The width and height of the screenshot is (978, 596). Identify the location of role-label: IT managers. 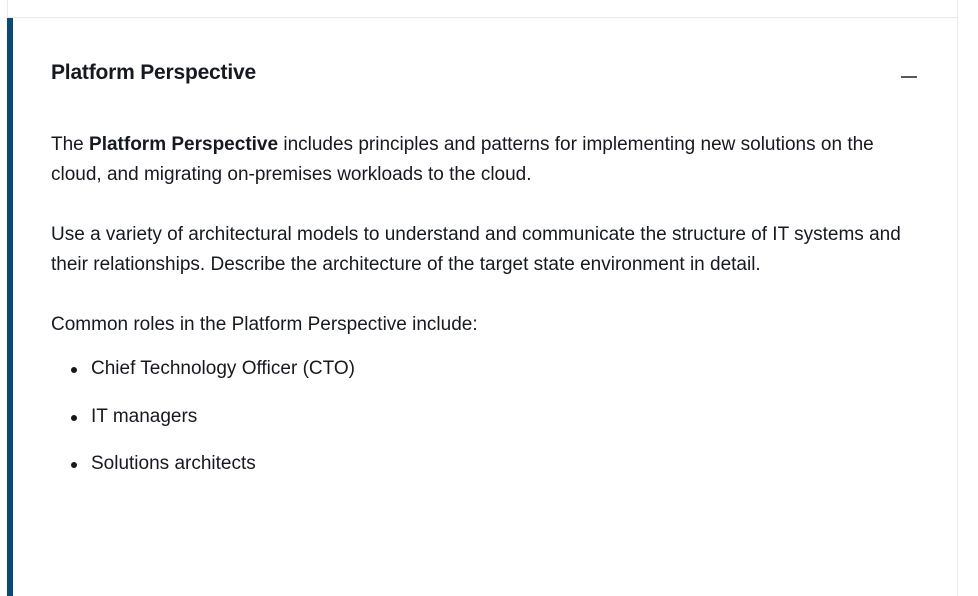
(144, 416).